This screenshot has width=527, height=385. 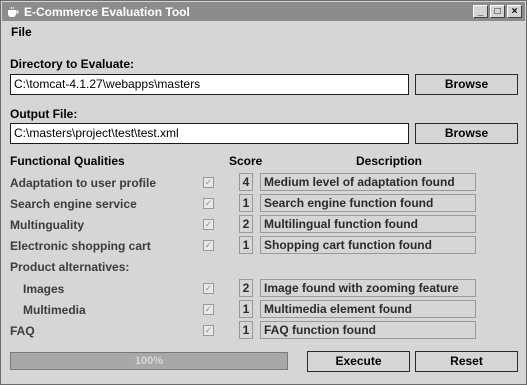 I want to click on quality-label: Electronic shopping cart, so click(x=80, y=246).